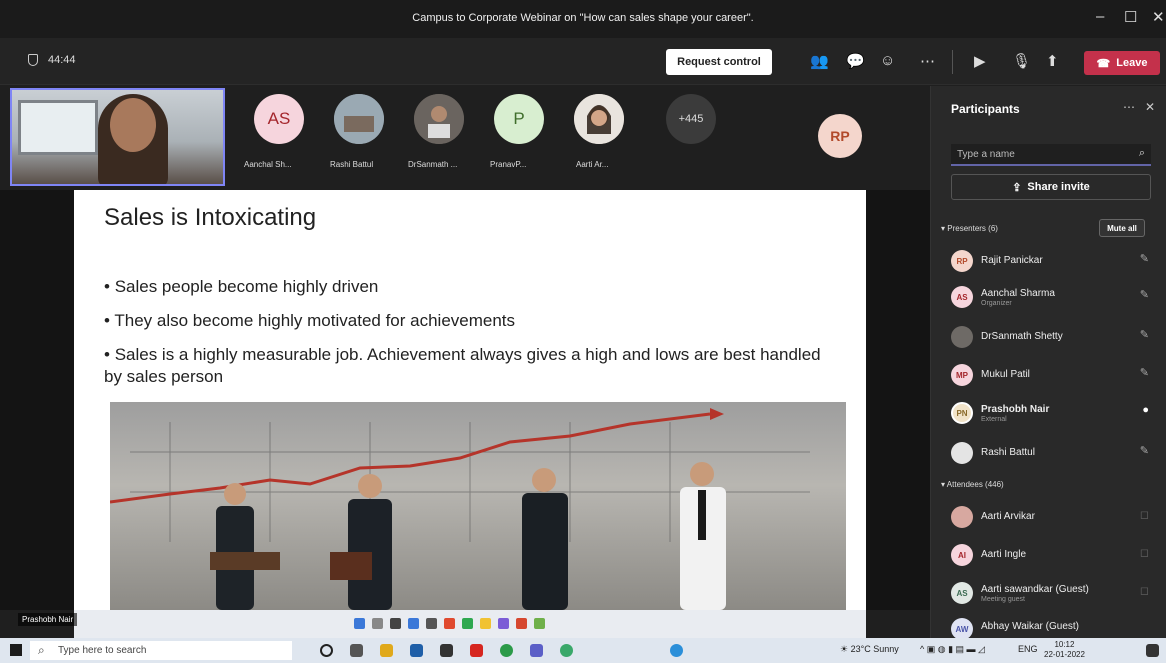 The image size is (1166, 663). Describe the element at coordinates (506, 650) in the screenshot. I see `chrome-icon` at that location.